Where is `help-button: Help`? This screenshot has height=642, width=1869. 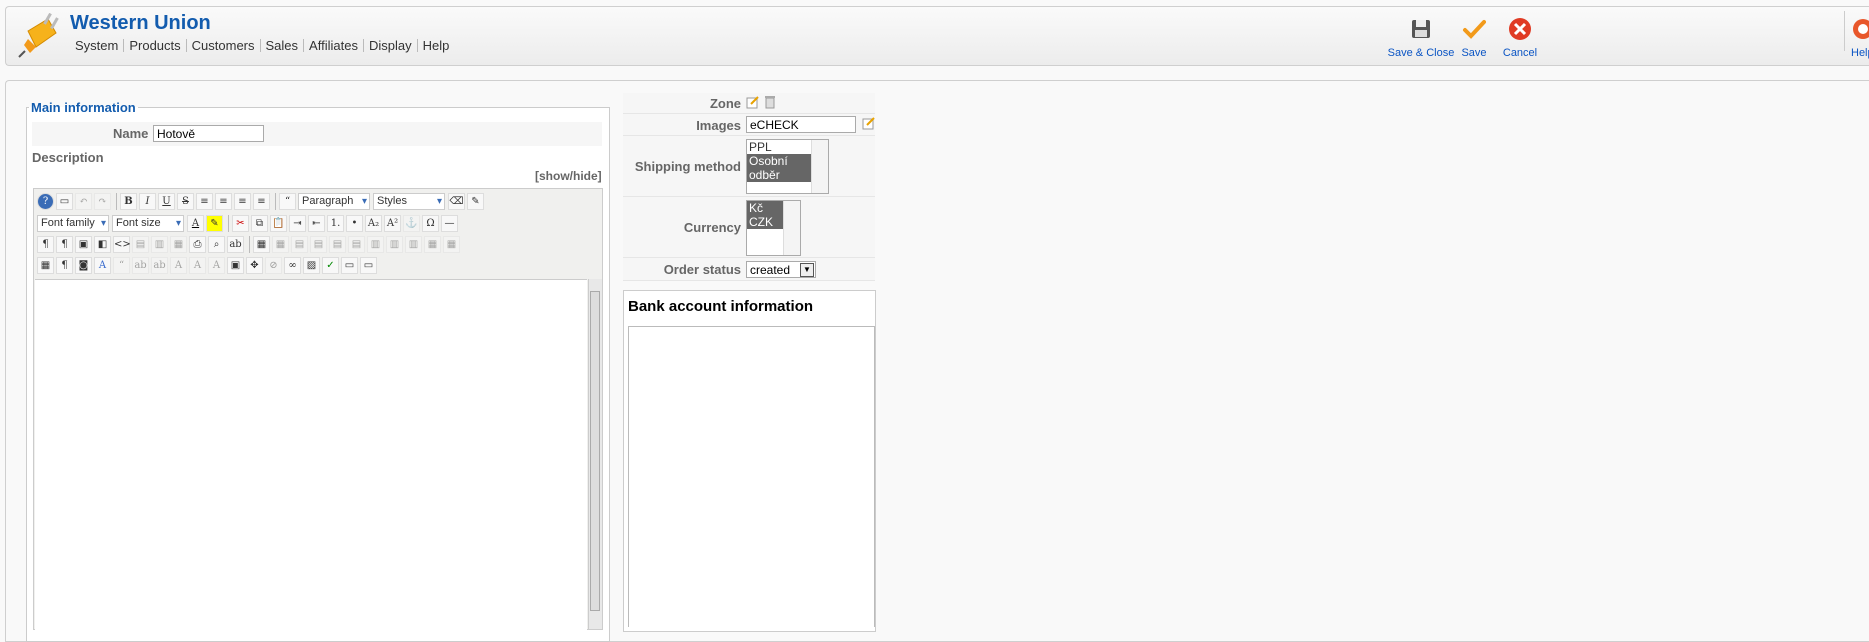 help-button: Help is located at coordinates (1858, 38).